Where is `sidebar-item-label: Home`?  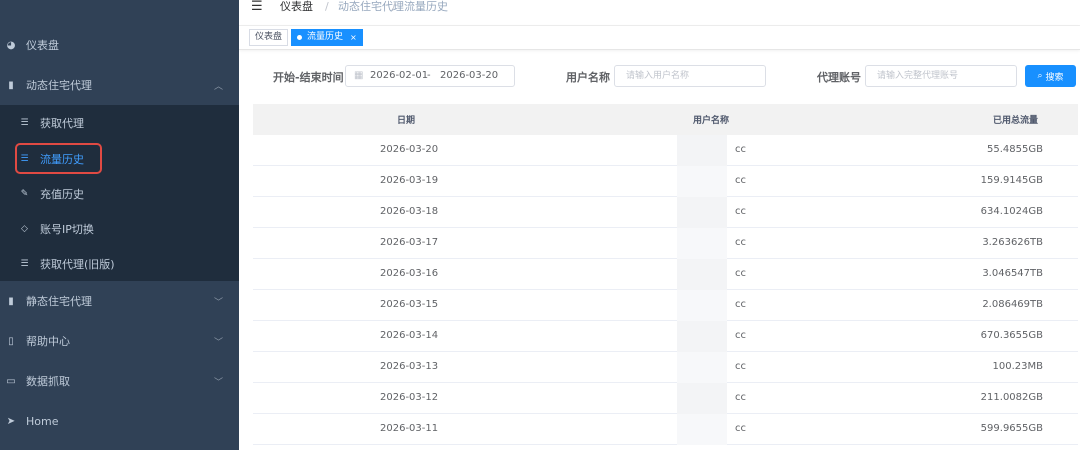 sidebar-item-label: Home is located at coordinates (42, 421).